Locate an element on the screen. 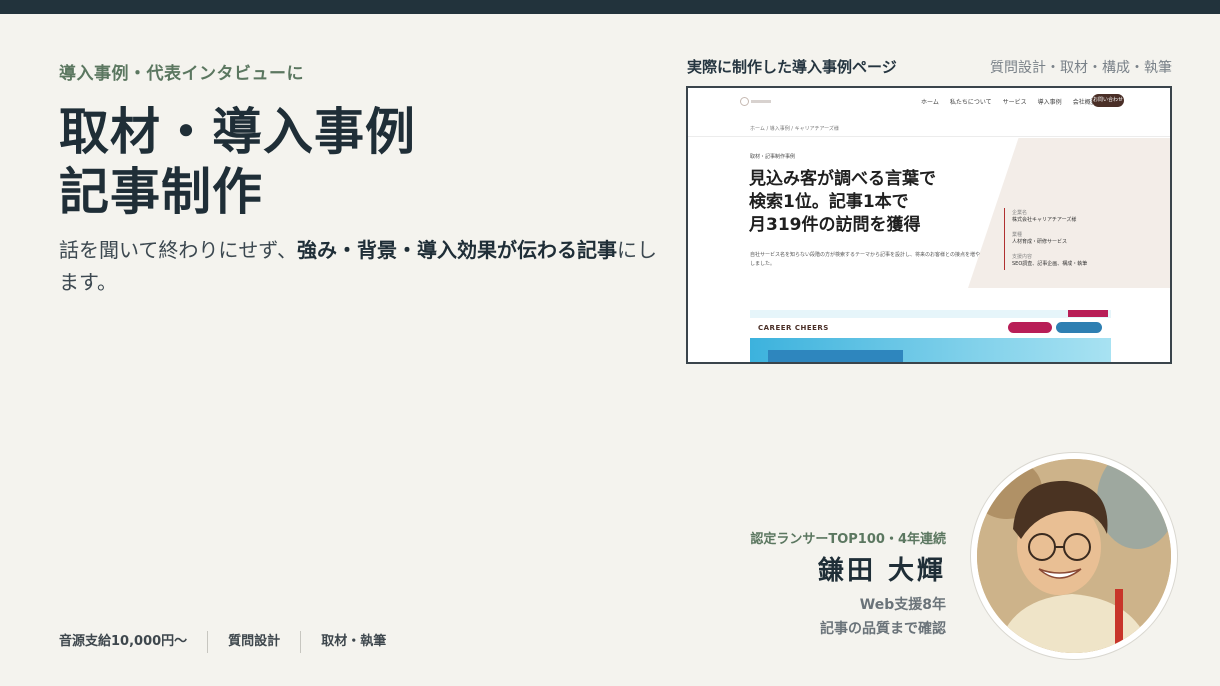 Image resolution: width=1220 pixels, height=686 pixels. avatar-portrait-icon is located at coordinates (1074, 556).